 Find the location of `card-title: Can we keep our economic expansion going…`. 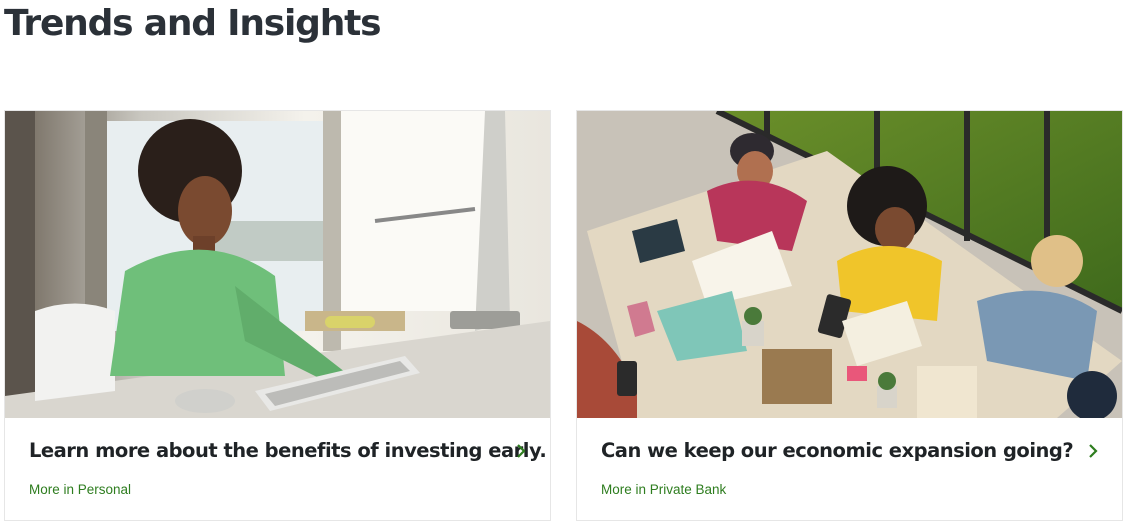

card-title: Can we keep our economic expansion going… is located at coordinates (837, 451).